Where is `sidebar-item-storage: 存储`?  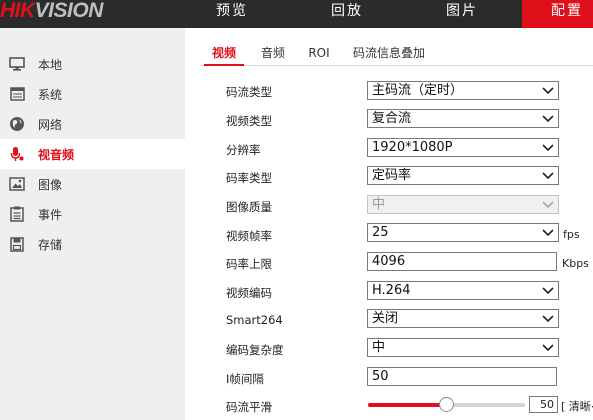 sidebar-item-storage: 存储 is located at coordinates (92, 244).